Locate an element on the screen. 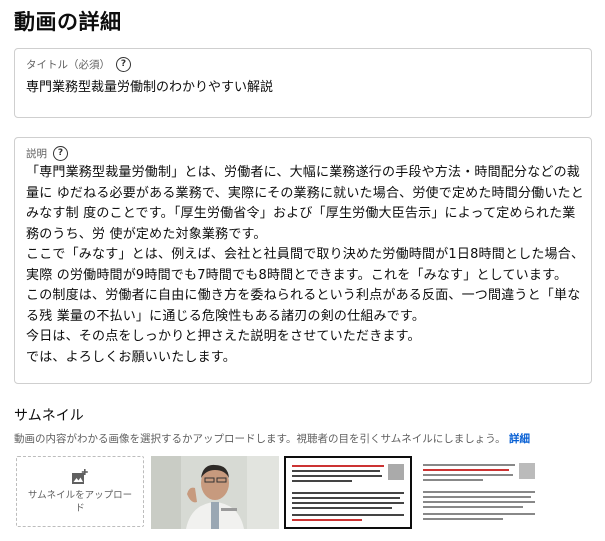 This screenshot has height=541, width=605. title-field-label-row: タイトル（必須） ? is located at coordinates (78, 64).